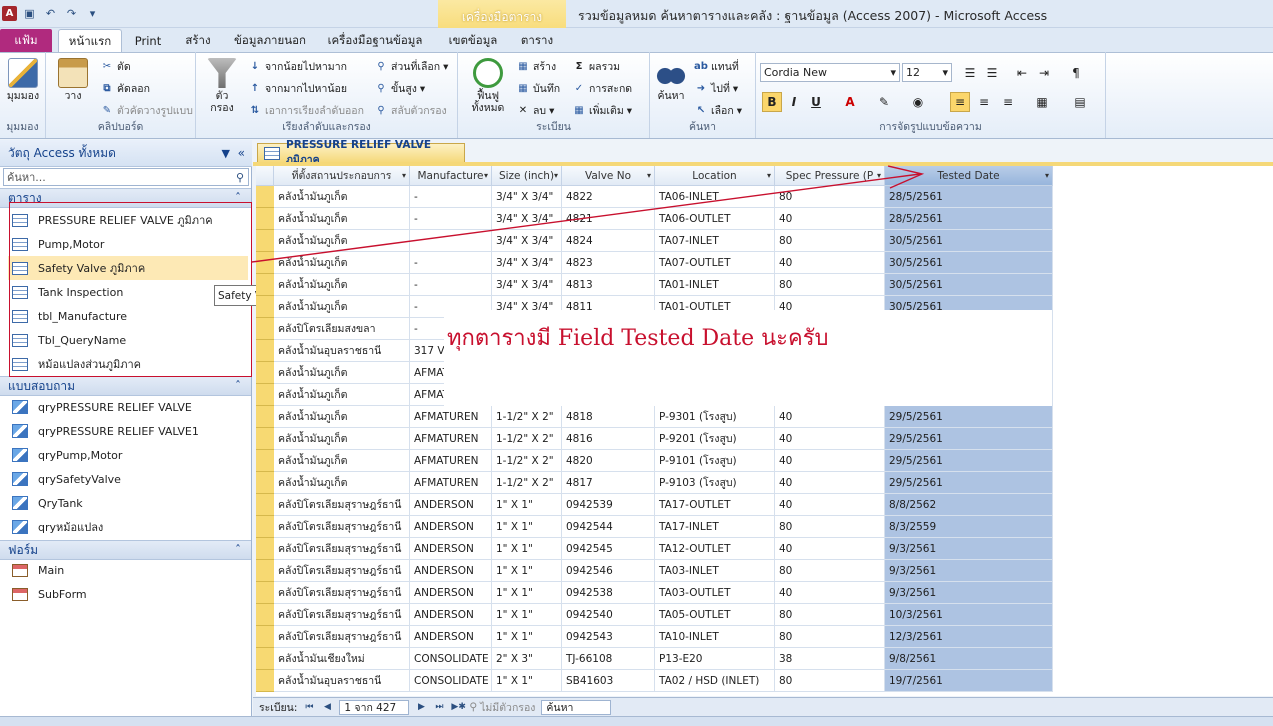  Describe the element at coordinates (1022, 73) in the screenshot. I see `decrease-indent-button: ⇤` at that location.